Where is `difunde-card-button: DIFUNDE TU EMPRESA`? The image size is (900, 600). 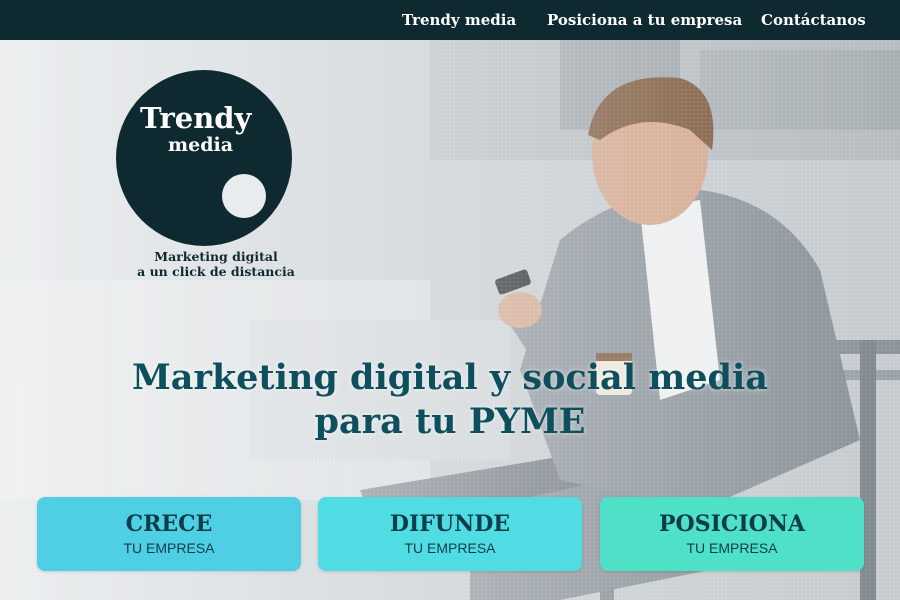 difunde-card-button: DIFUNDE TU EMPRESA is located at coordinates (450, 534).